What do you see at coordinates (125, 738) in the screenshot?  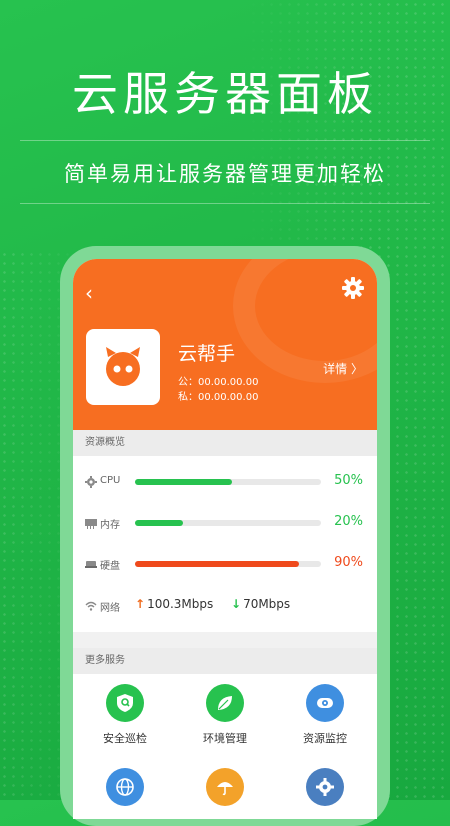 I see `service-label: 安全巡检` at bounding box center [125, 738].